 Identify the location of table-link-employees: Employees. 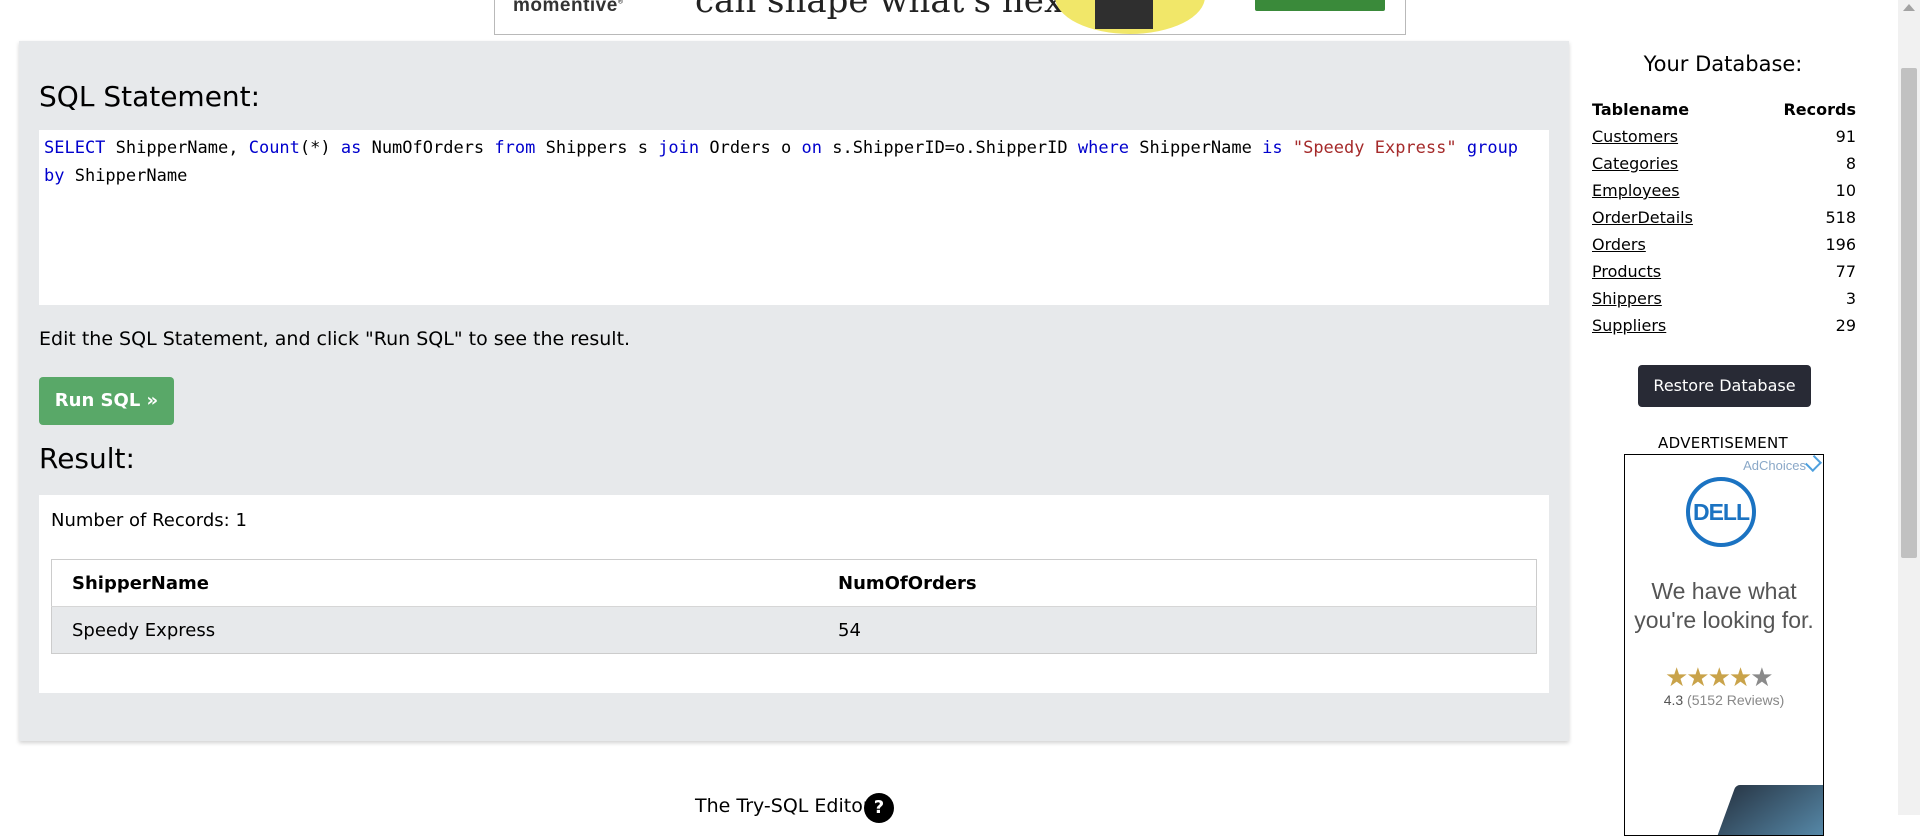
(1636, 190).